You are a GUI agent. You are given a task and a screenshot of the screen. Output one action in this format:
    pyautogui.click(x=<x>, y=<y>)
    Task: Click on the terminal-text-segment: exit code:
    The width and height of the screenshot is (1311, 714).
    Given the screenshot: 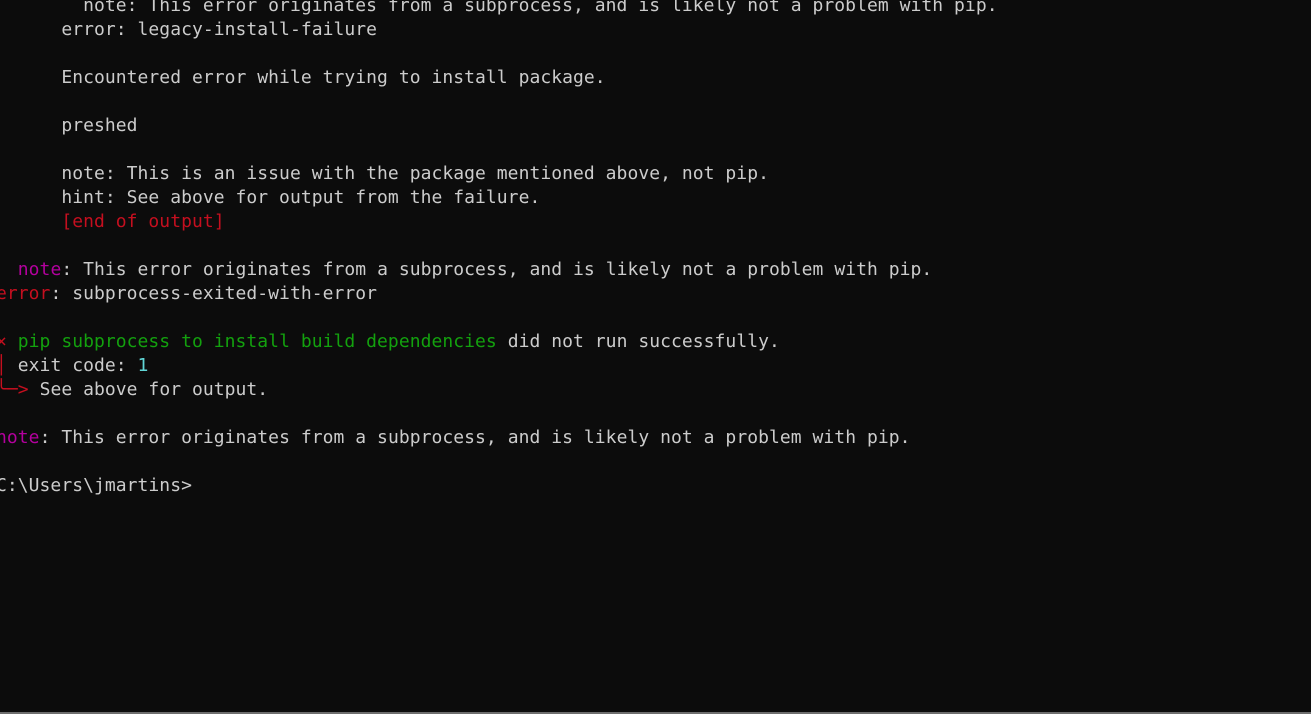 What is the action you would take?
    pyautogui.click(x=77, y=365)
    